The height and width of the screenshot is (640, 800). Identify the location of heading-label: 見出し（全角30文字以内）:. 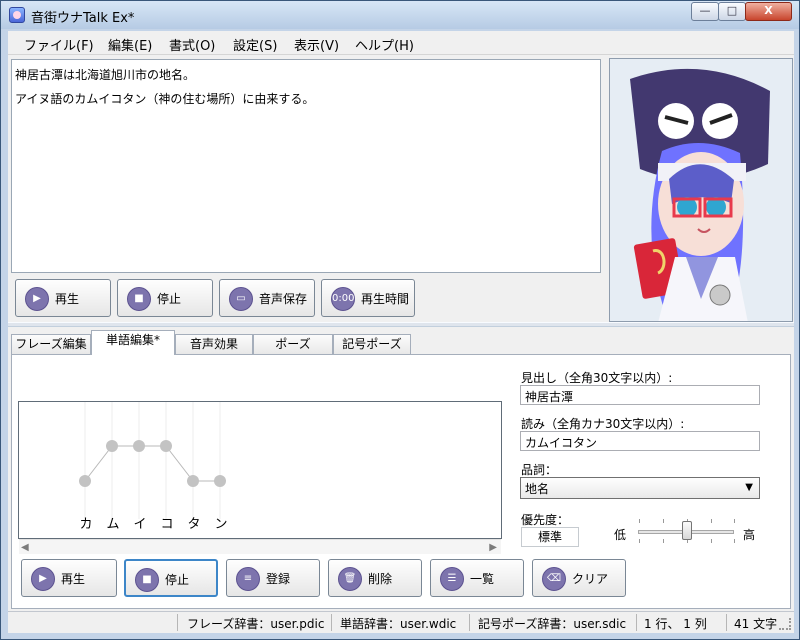
(597, 378).